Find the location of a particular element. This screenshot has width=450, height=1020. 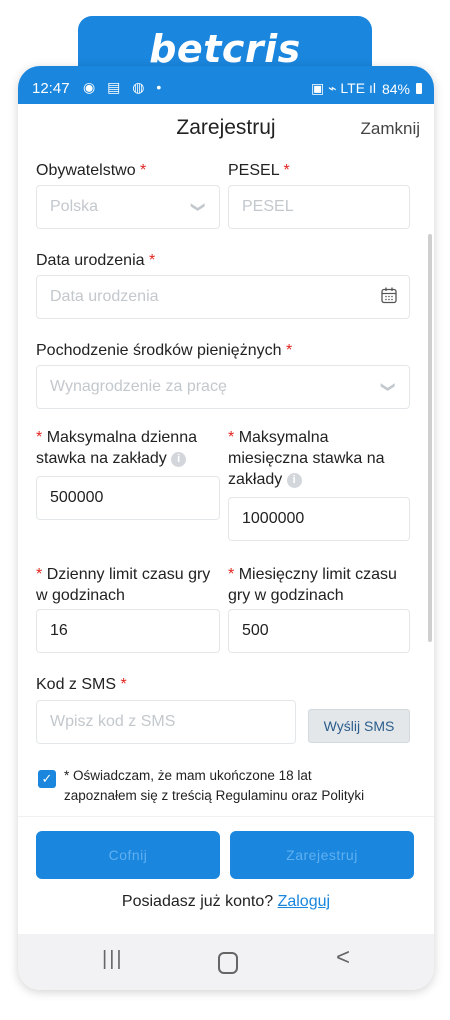

funds-origin-label: Pochodzenie środków pieniężnych * is located at coordinates (164, 350).